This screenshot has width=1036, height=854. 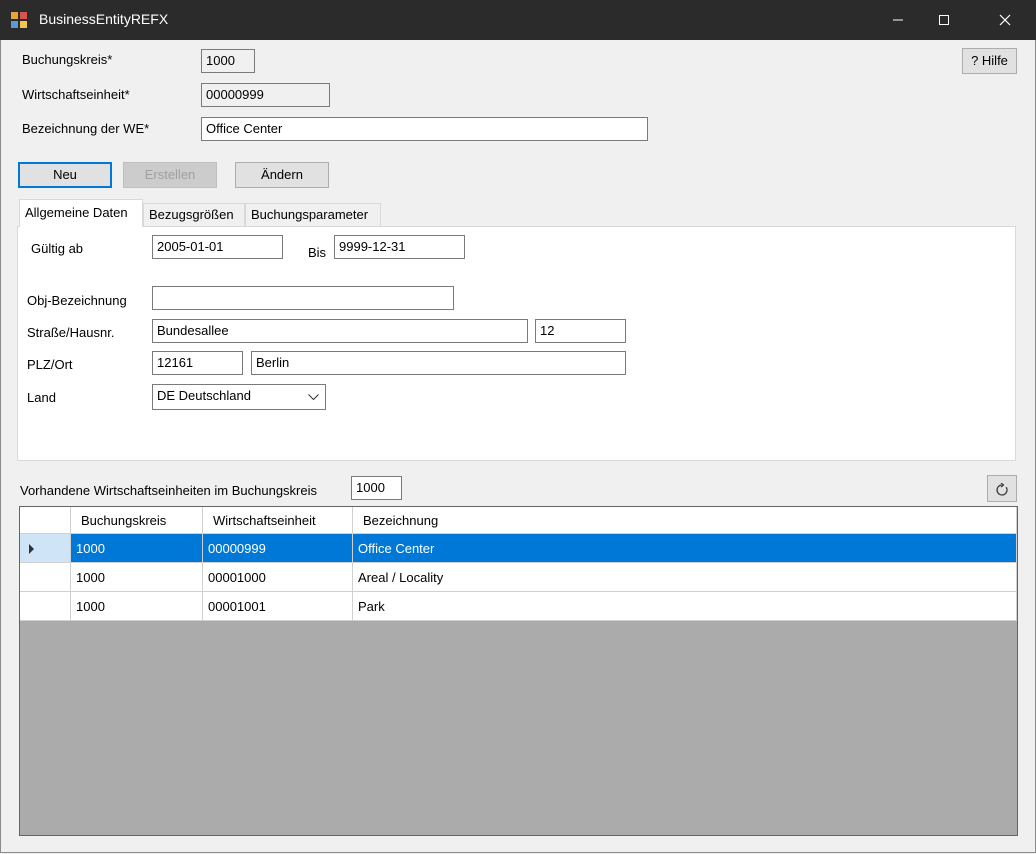 What do you see at coordinates (104, 19) in the screenshot?
I see `window-title: BusinessEntityREFX` at bounding box center [104, 19].